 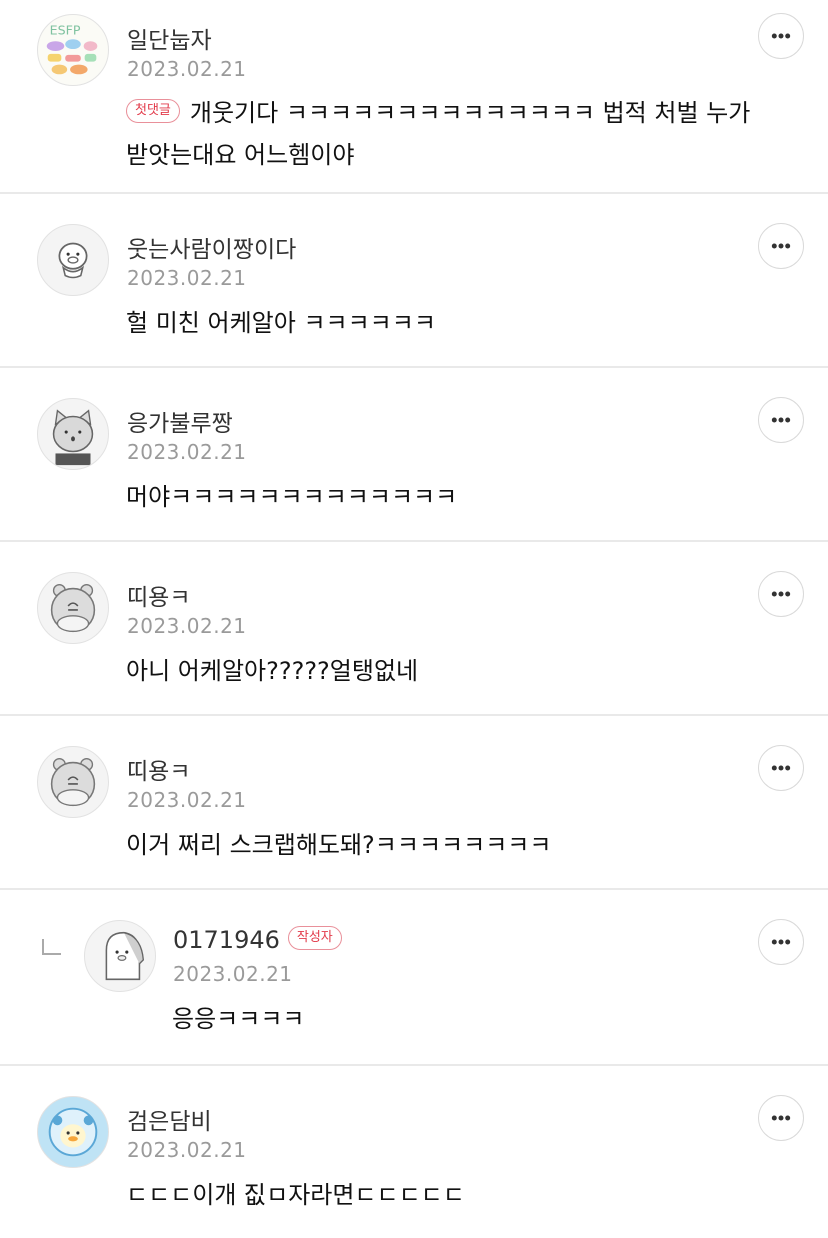 What do you see at coordinates (314, 938) in the screenshot?
I see `author-badge: 작성자` at bounding box center [314, 938].